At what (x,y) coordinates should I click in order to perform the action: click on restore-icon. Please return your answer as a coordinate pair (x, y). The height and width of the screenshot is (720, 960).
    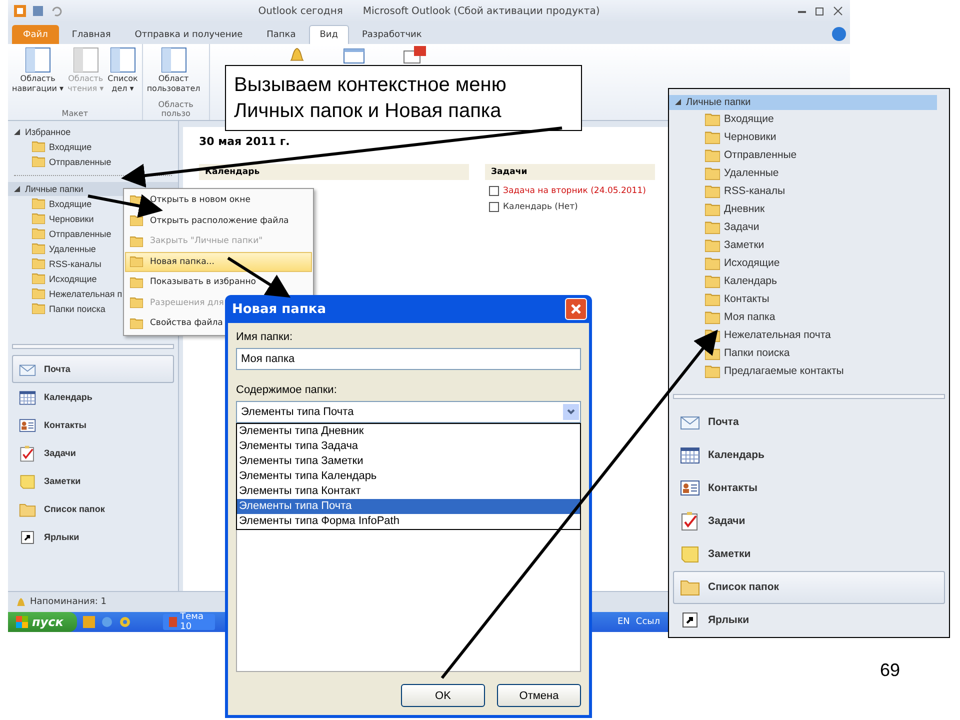
    Looking at the image, I should click on (820, 11).